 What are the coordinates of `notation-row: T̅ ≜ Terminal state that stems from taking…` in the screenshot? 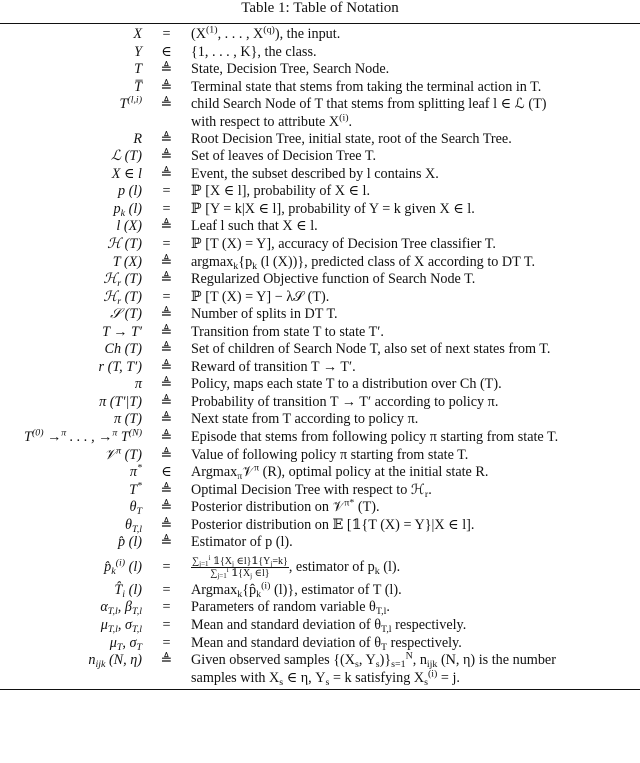 It's located at (320, 88).